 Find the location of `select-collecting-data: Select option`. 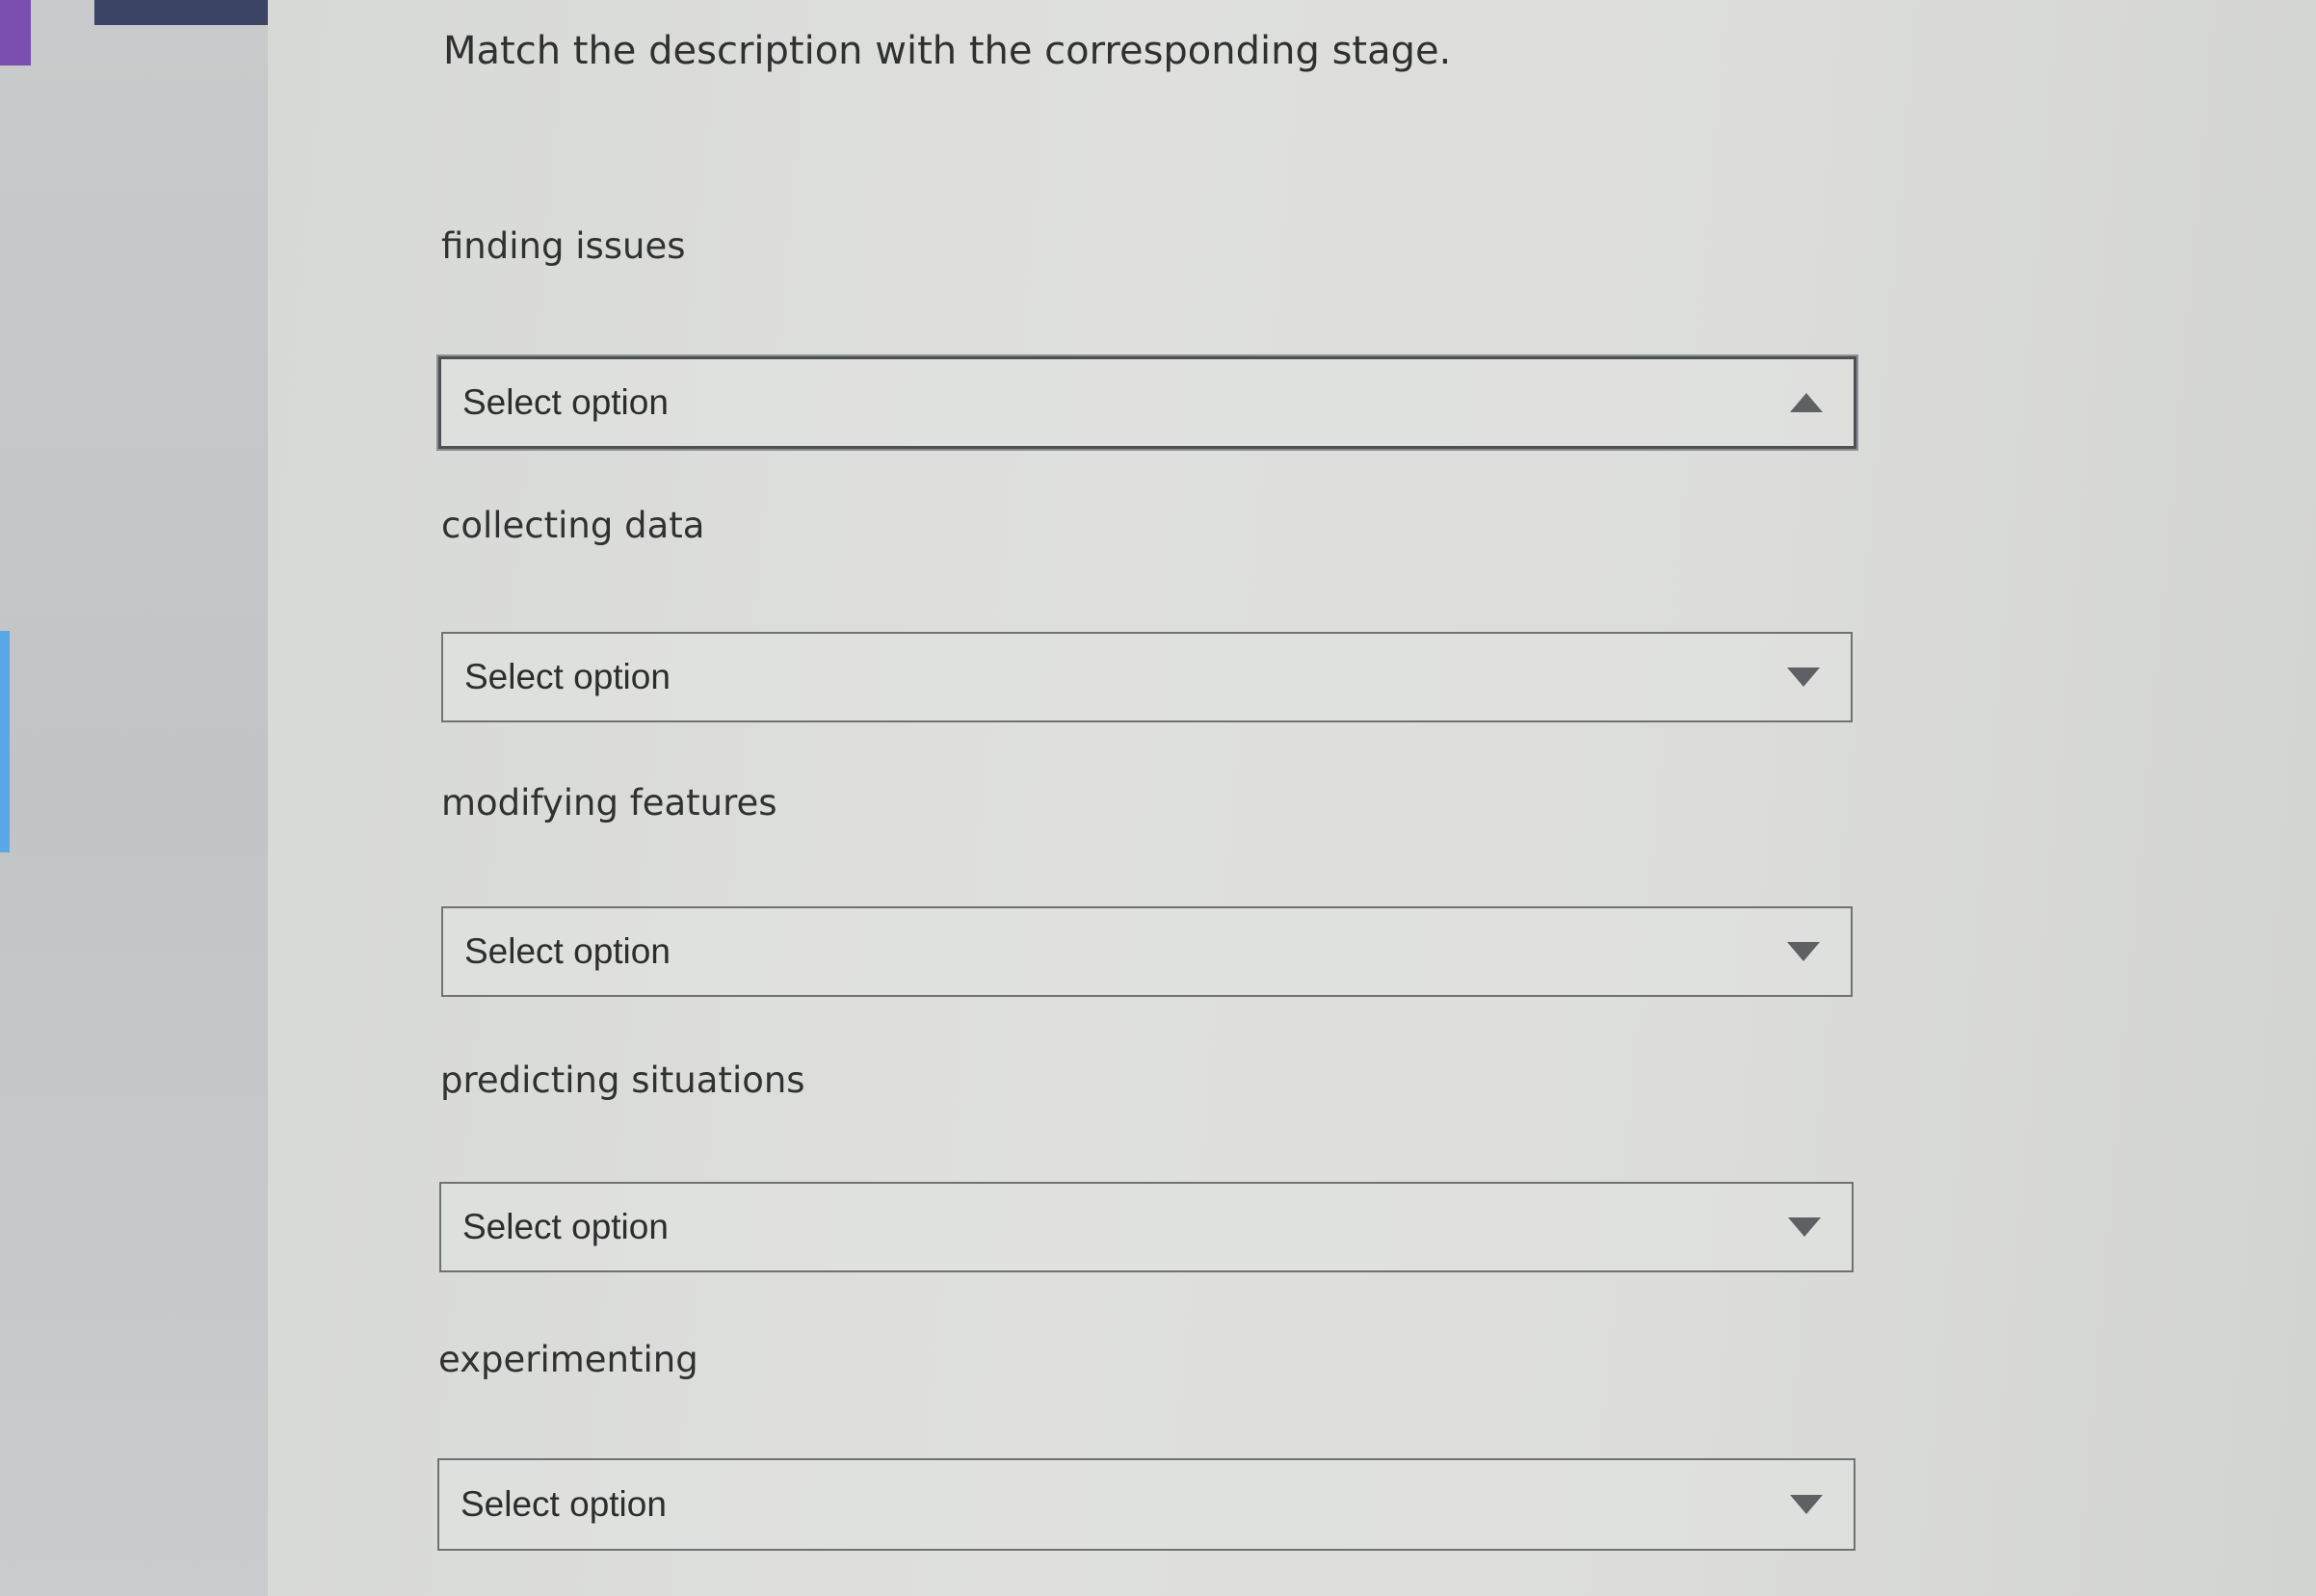

select-collecting-data: Select option is located at coordinates (1147, 677).